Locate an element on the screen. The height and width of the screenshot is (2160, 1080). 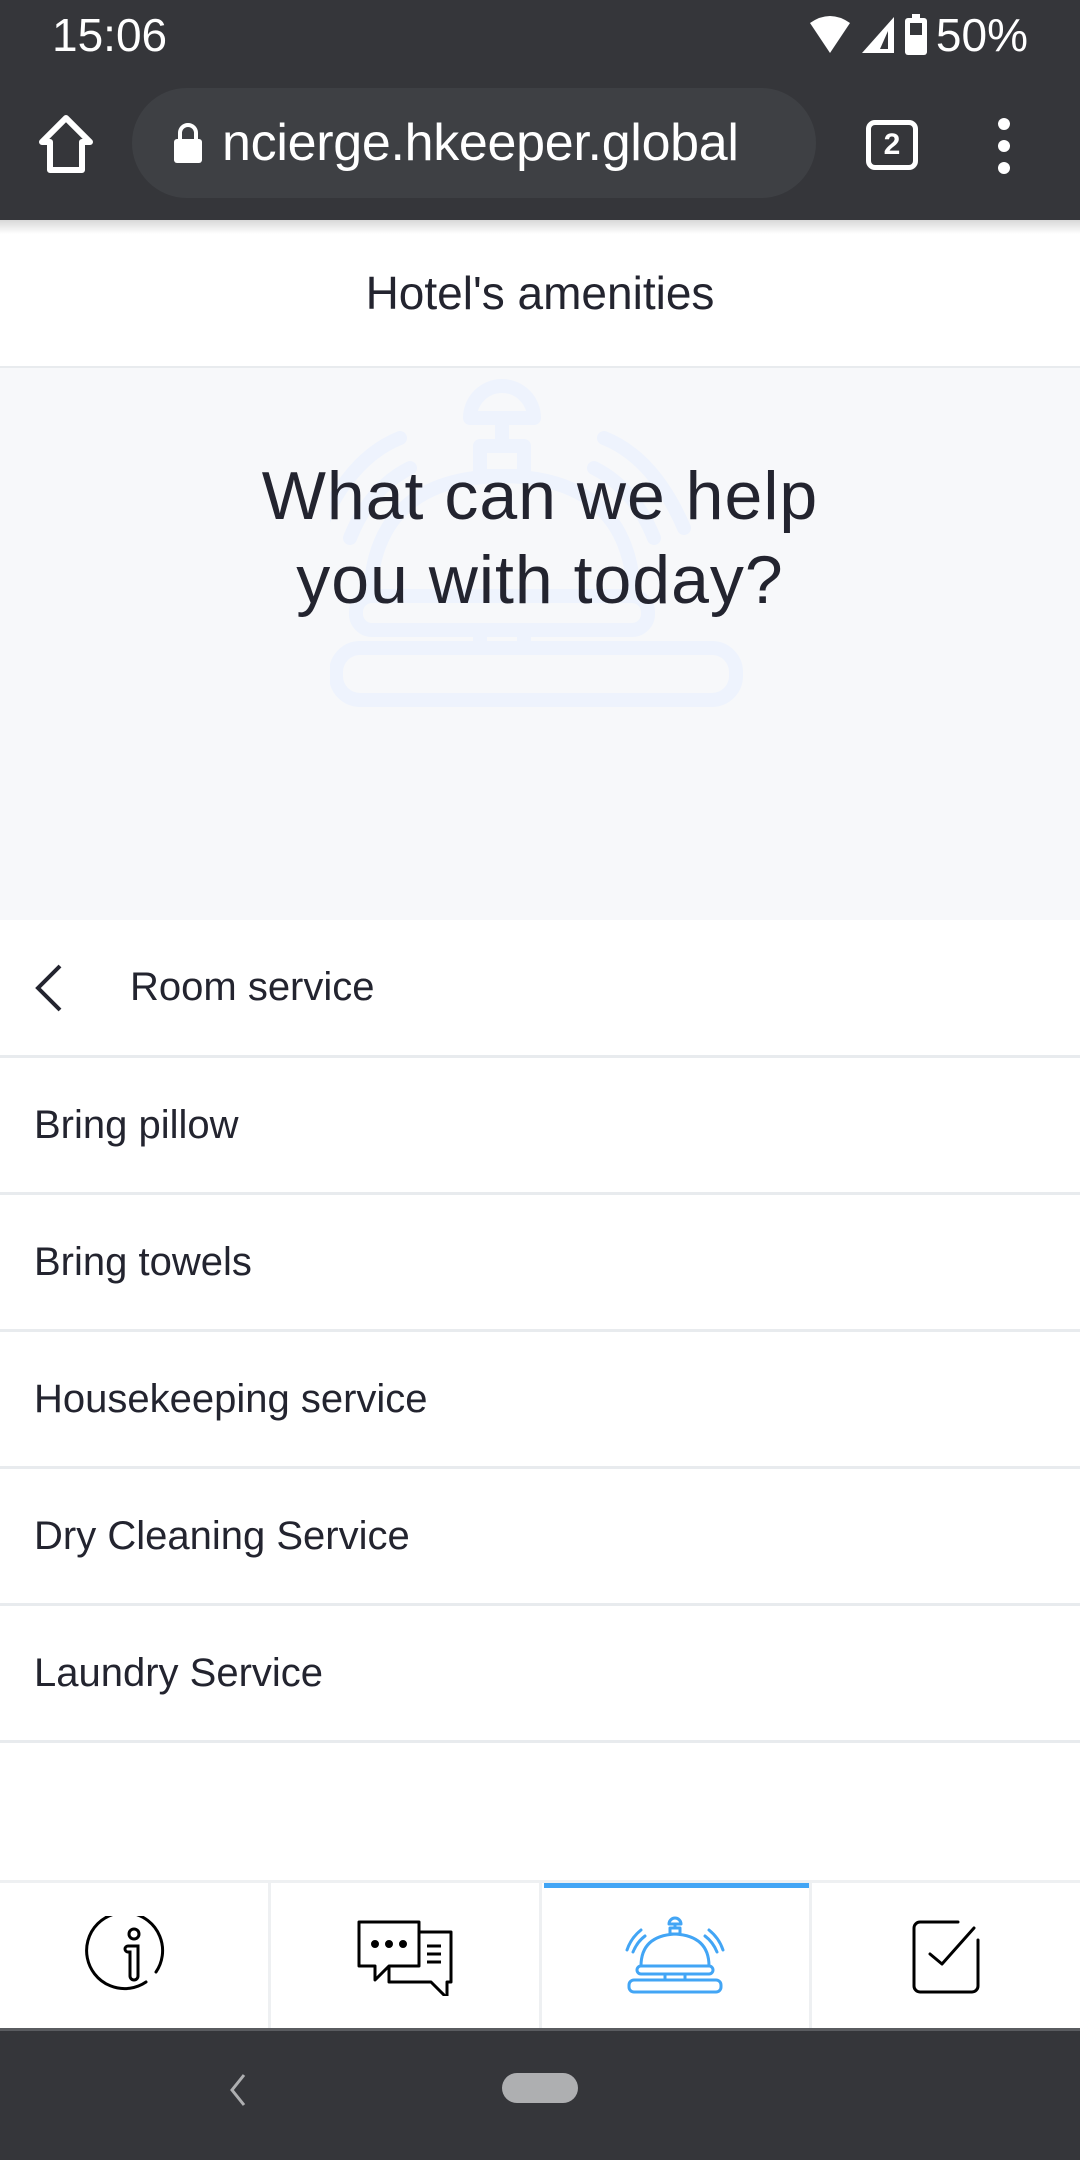
tab-chat is located at coordinates (406, 1955).